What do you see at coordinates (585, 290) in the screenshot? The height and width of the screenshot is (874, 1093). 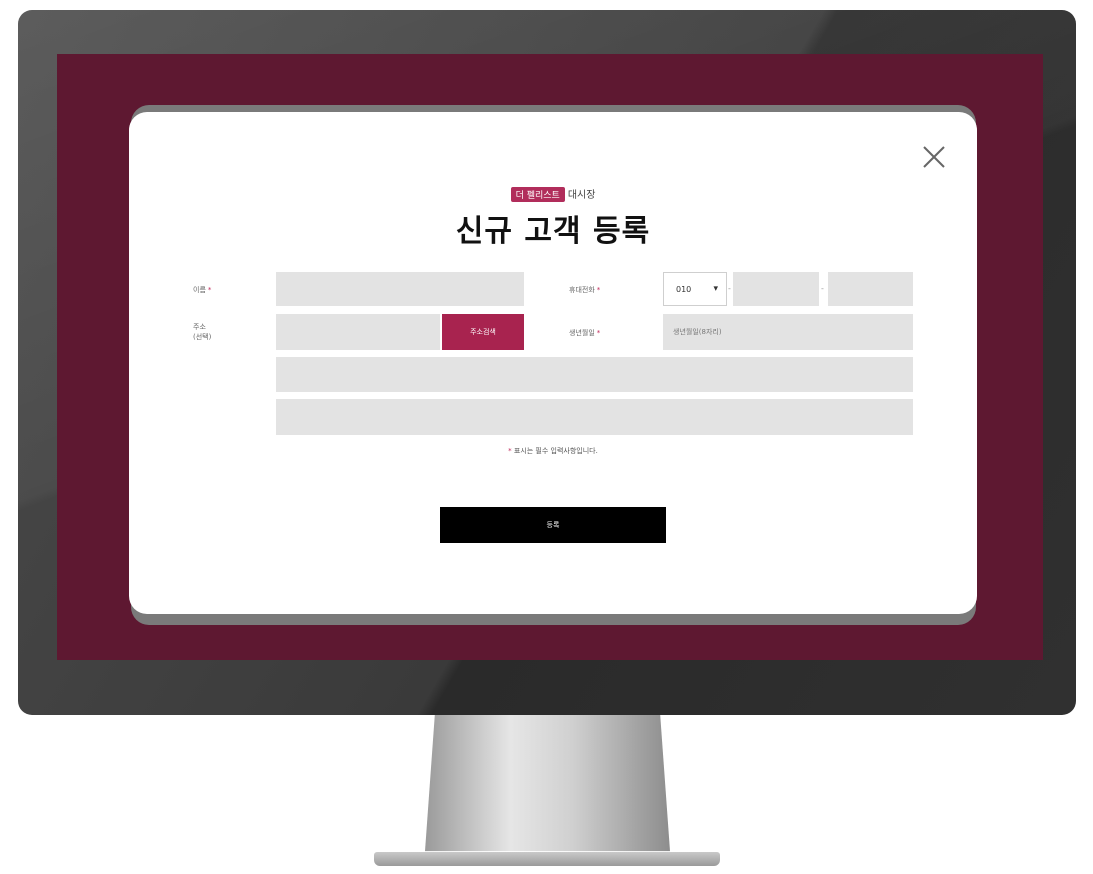 I see `phone-label: 휴대전화 *` at bounding box center [585, 290].